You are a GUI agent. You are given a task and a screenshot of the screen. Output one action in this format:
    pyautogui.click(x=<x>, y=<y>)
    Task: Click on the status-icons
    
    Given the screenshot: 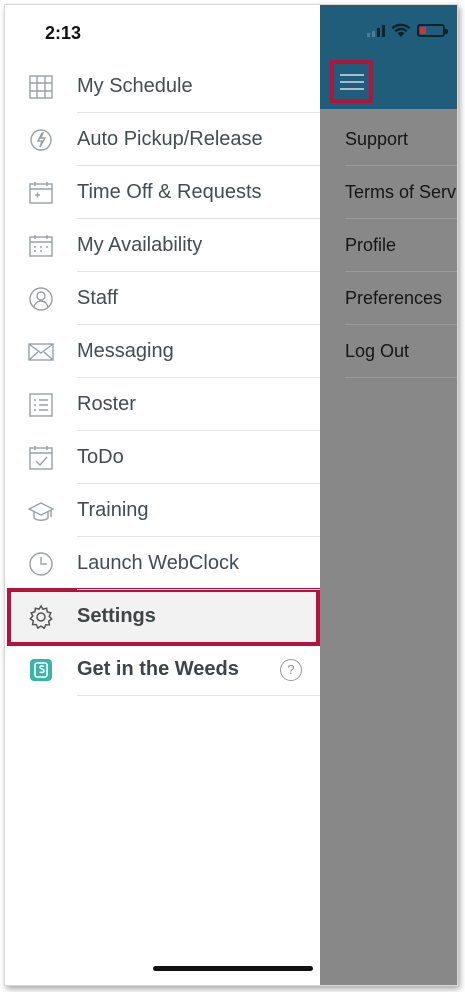 What is the action you would take?
    pyautogui.click(x=407, y=30)
    